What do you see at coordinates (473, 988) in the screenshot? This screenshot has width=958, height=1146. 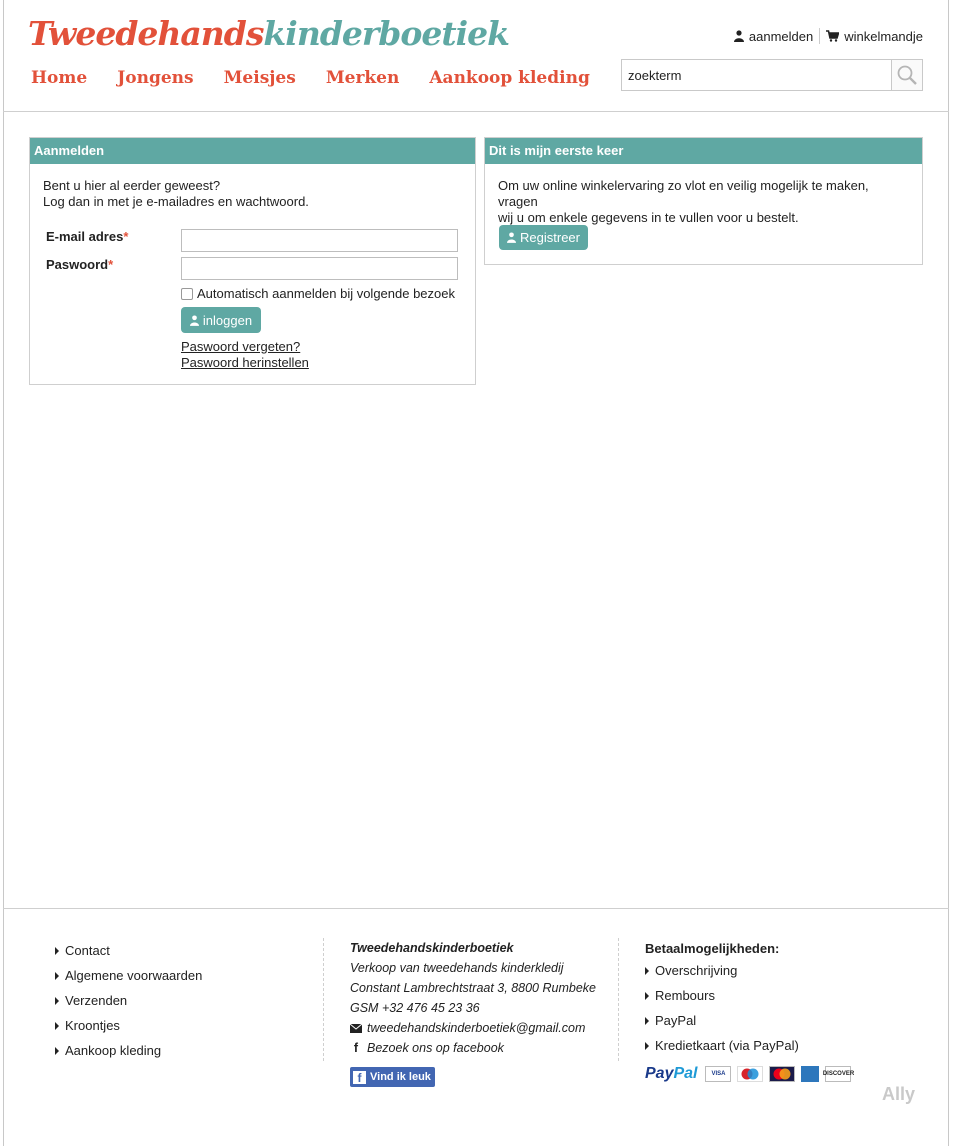 I see `company-address: Constant Lambrechtstraat 3, 8800 Rumbeke` at bounding box center [473, 988].